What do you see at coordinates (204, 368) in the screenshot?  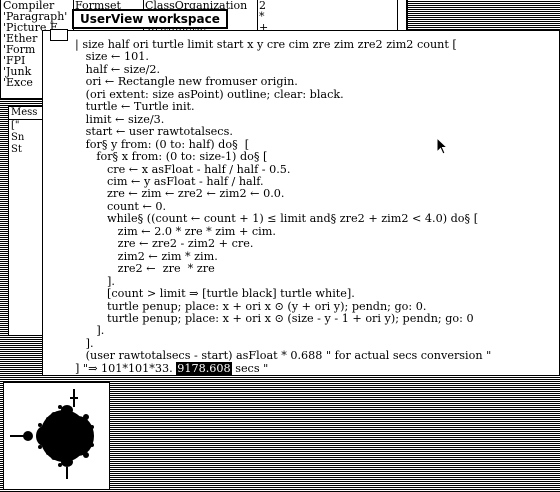 I see `selected-result-value: 9178.608` at bounding box center [204, 368].